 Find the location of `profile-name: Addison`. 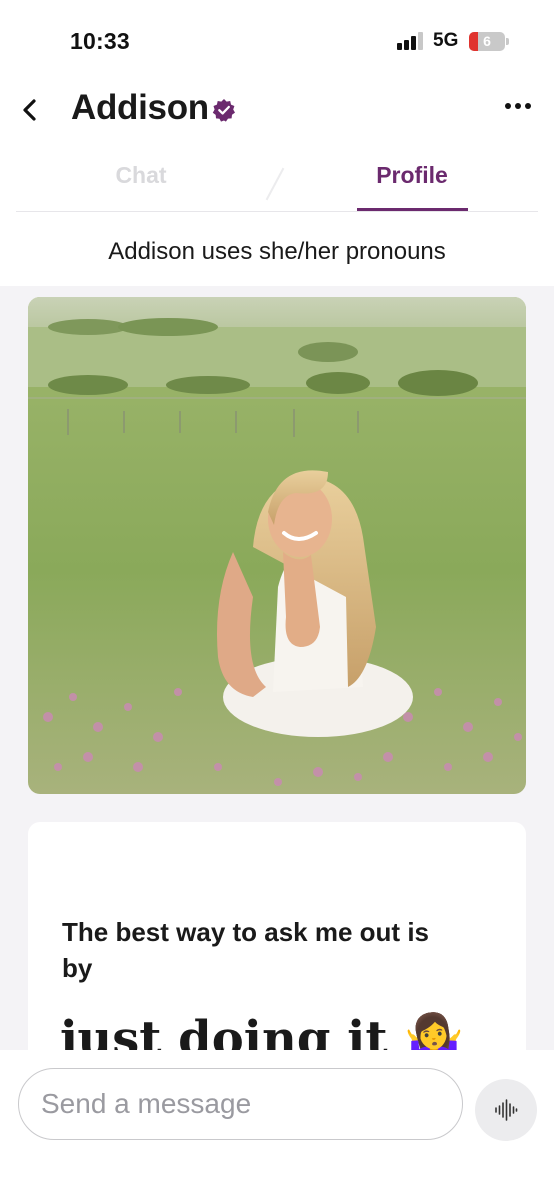

profile-name: Addison is located at coordinates (140, 107).